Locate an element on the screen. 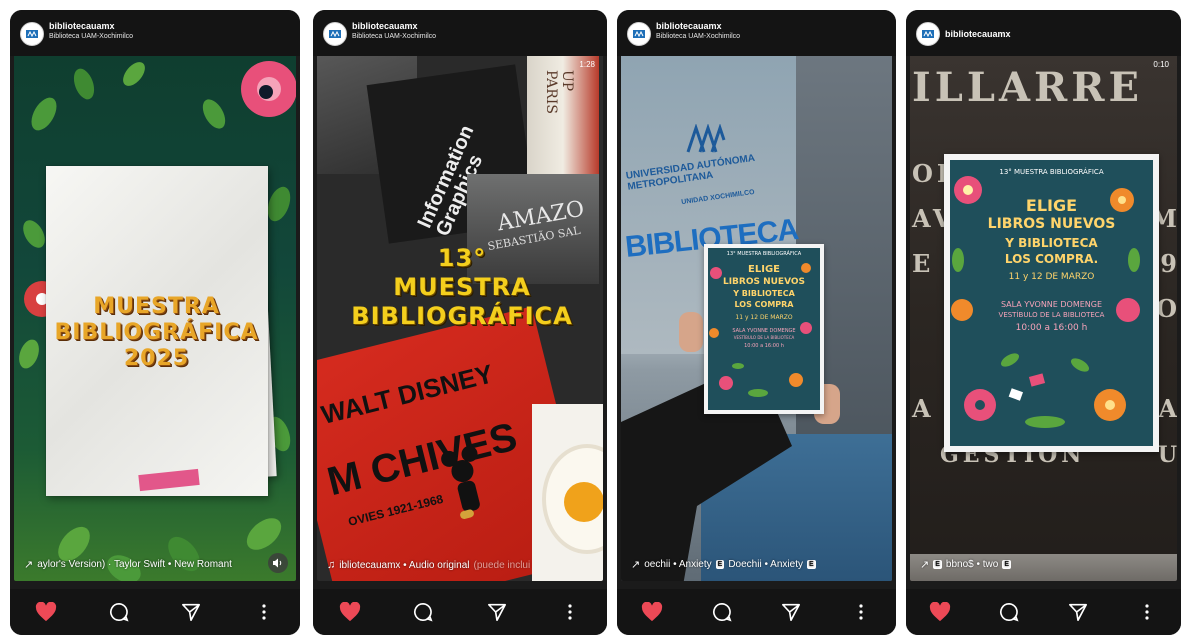  title-line-1: MUESTRA is located at coordinates (156, 306).